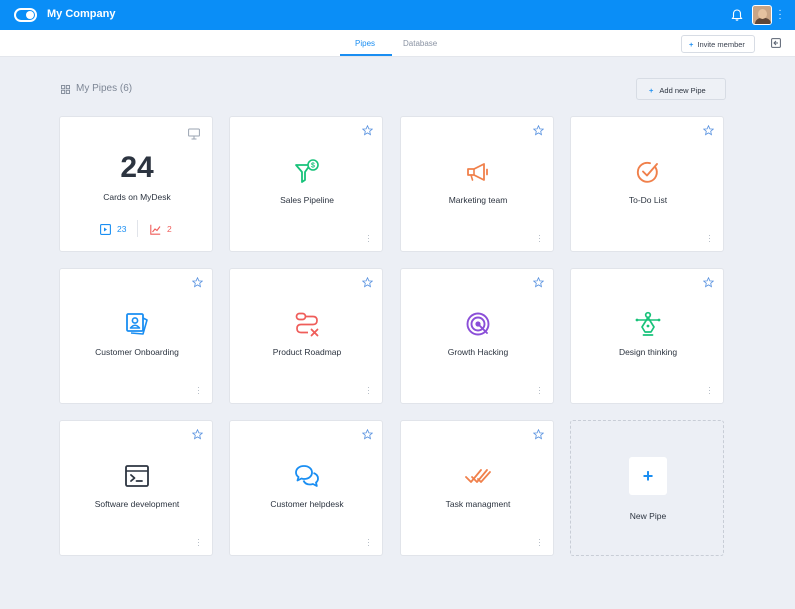 This screenshot has height=609, width=795. What do you see at coordinates (648, 323) in the screenshot?
I see `pen-nib-icon` at bounding box center [648, 323].